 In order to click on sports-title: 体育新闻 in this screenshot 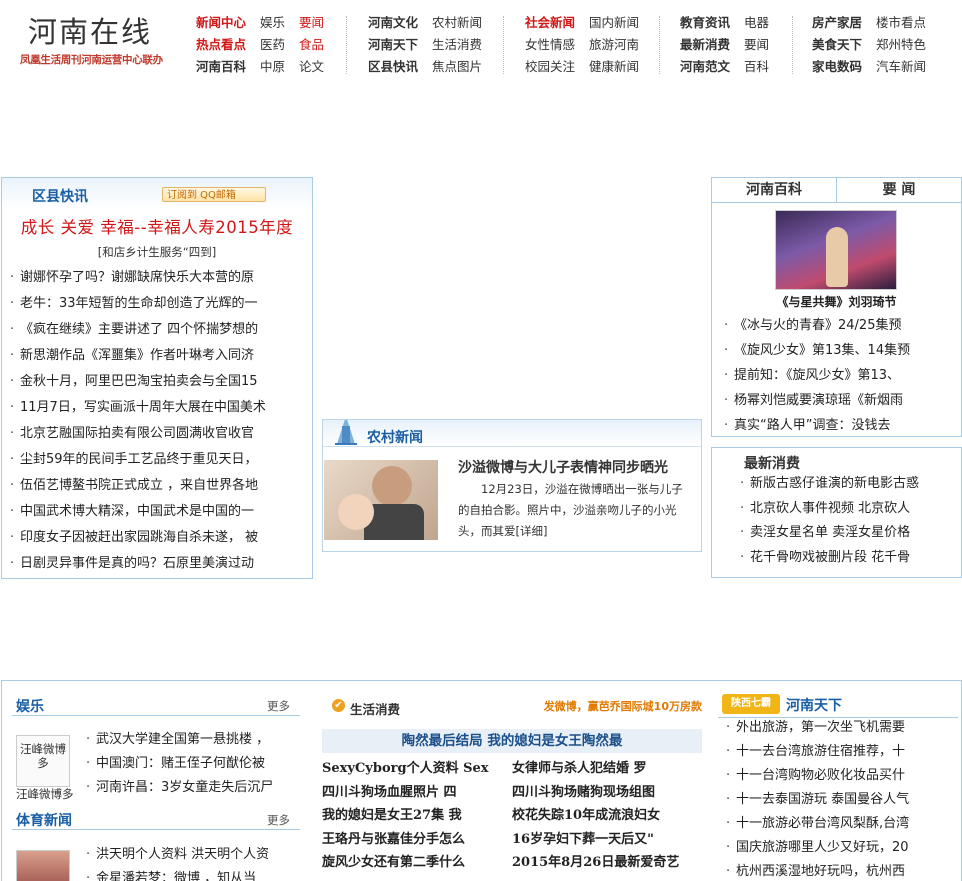, I will do `click(44, 820)`.